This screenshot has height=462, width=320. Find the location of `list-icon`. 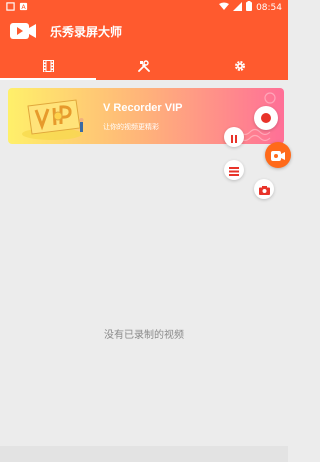

list-icon is located at coordinates (234, 170).